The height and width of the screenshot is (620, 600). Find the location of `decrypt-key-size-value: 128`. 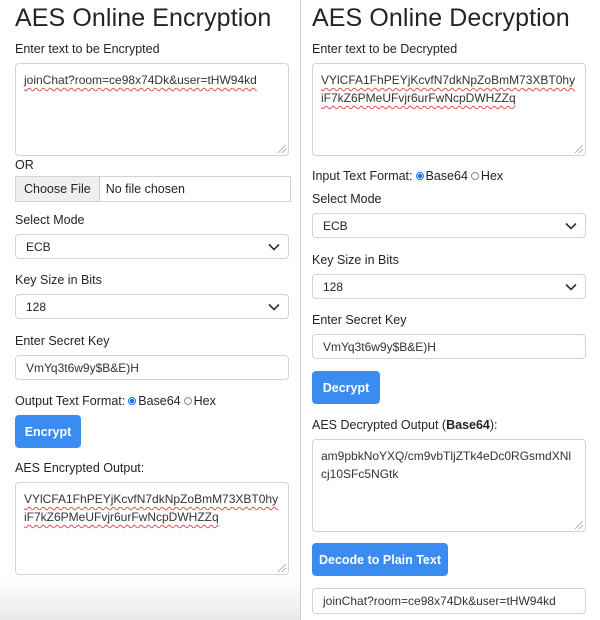

decrypt-key-size-value: 128 is located at coordinates (333, 286).